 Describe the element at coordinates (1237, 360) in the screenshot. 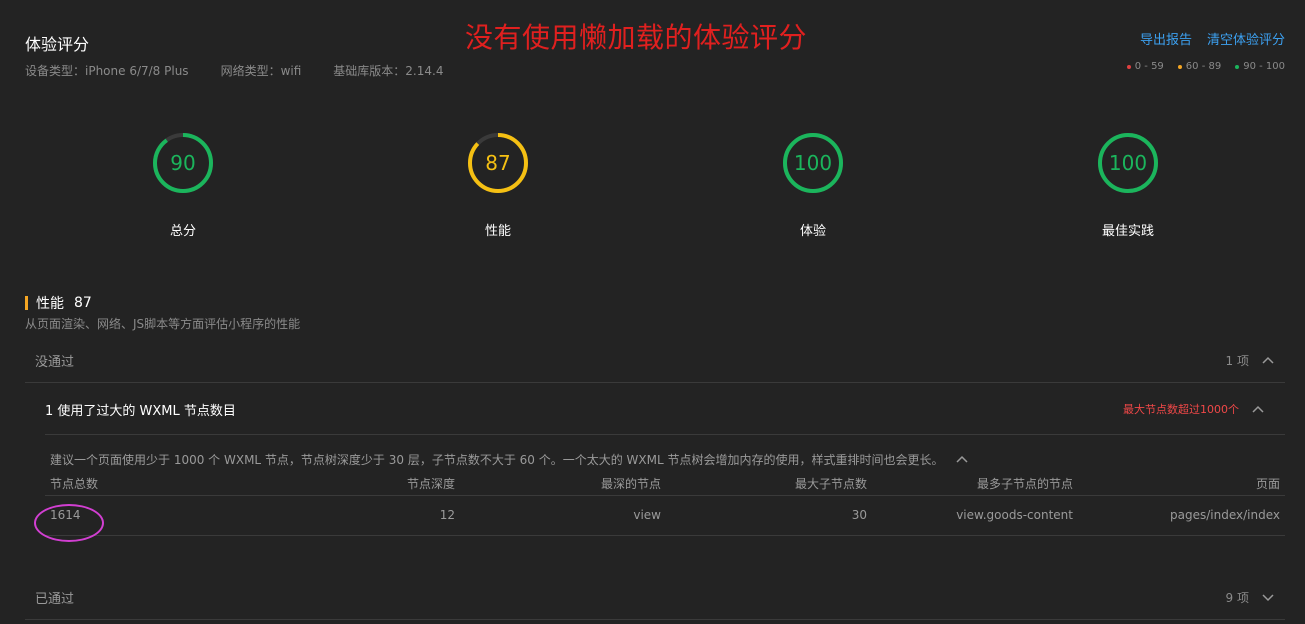

I see `failed-count: 1 项` at that location.